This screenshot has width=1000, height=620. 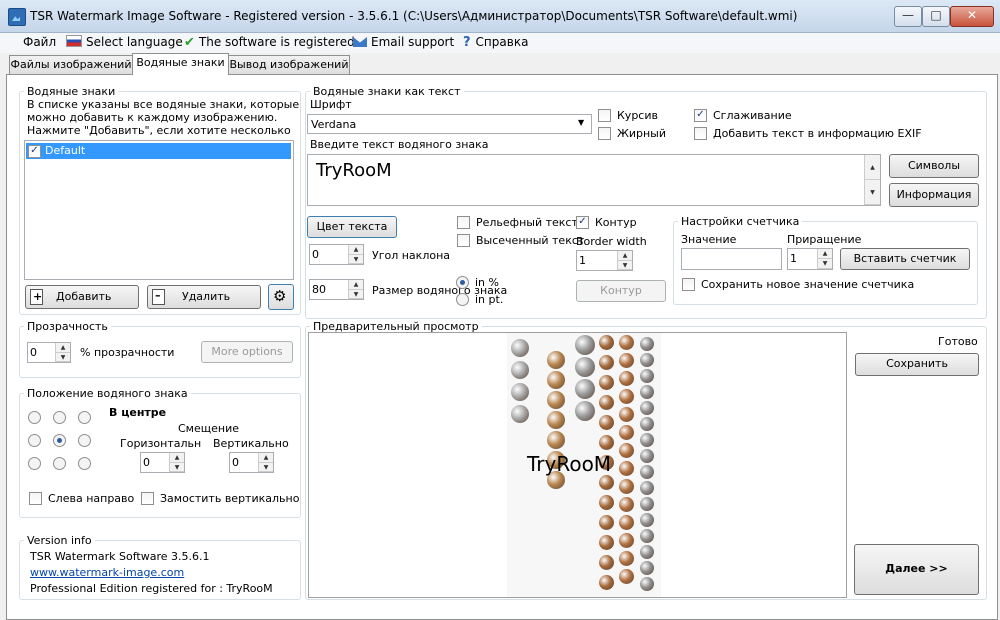 What do you see at coordinates (905, 259) in the screenshot?
I see `insert-counter-button: Вставить счетчик` at bounding box center [905, 259].